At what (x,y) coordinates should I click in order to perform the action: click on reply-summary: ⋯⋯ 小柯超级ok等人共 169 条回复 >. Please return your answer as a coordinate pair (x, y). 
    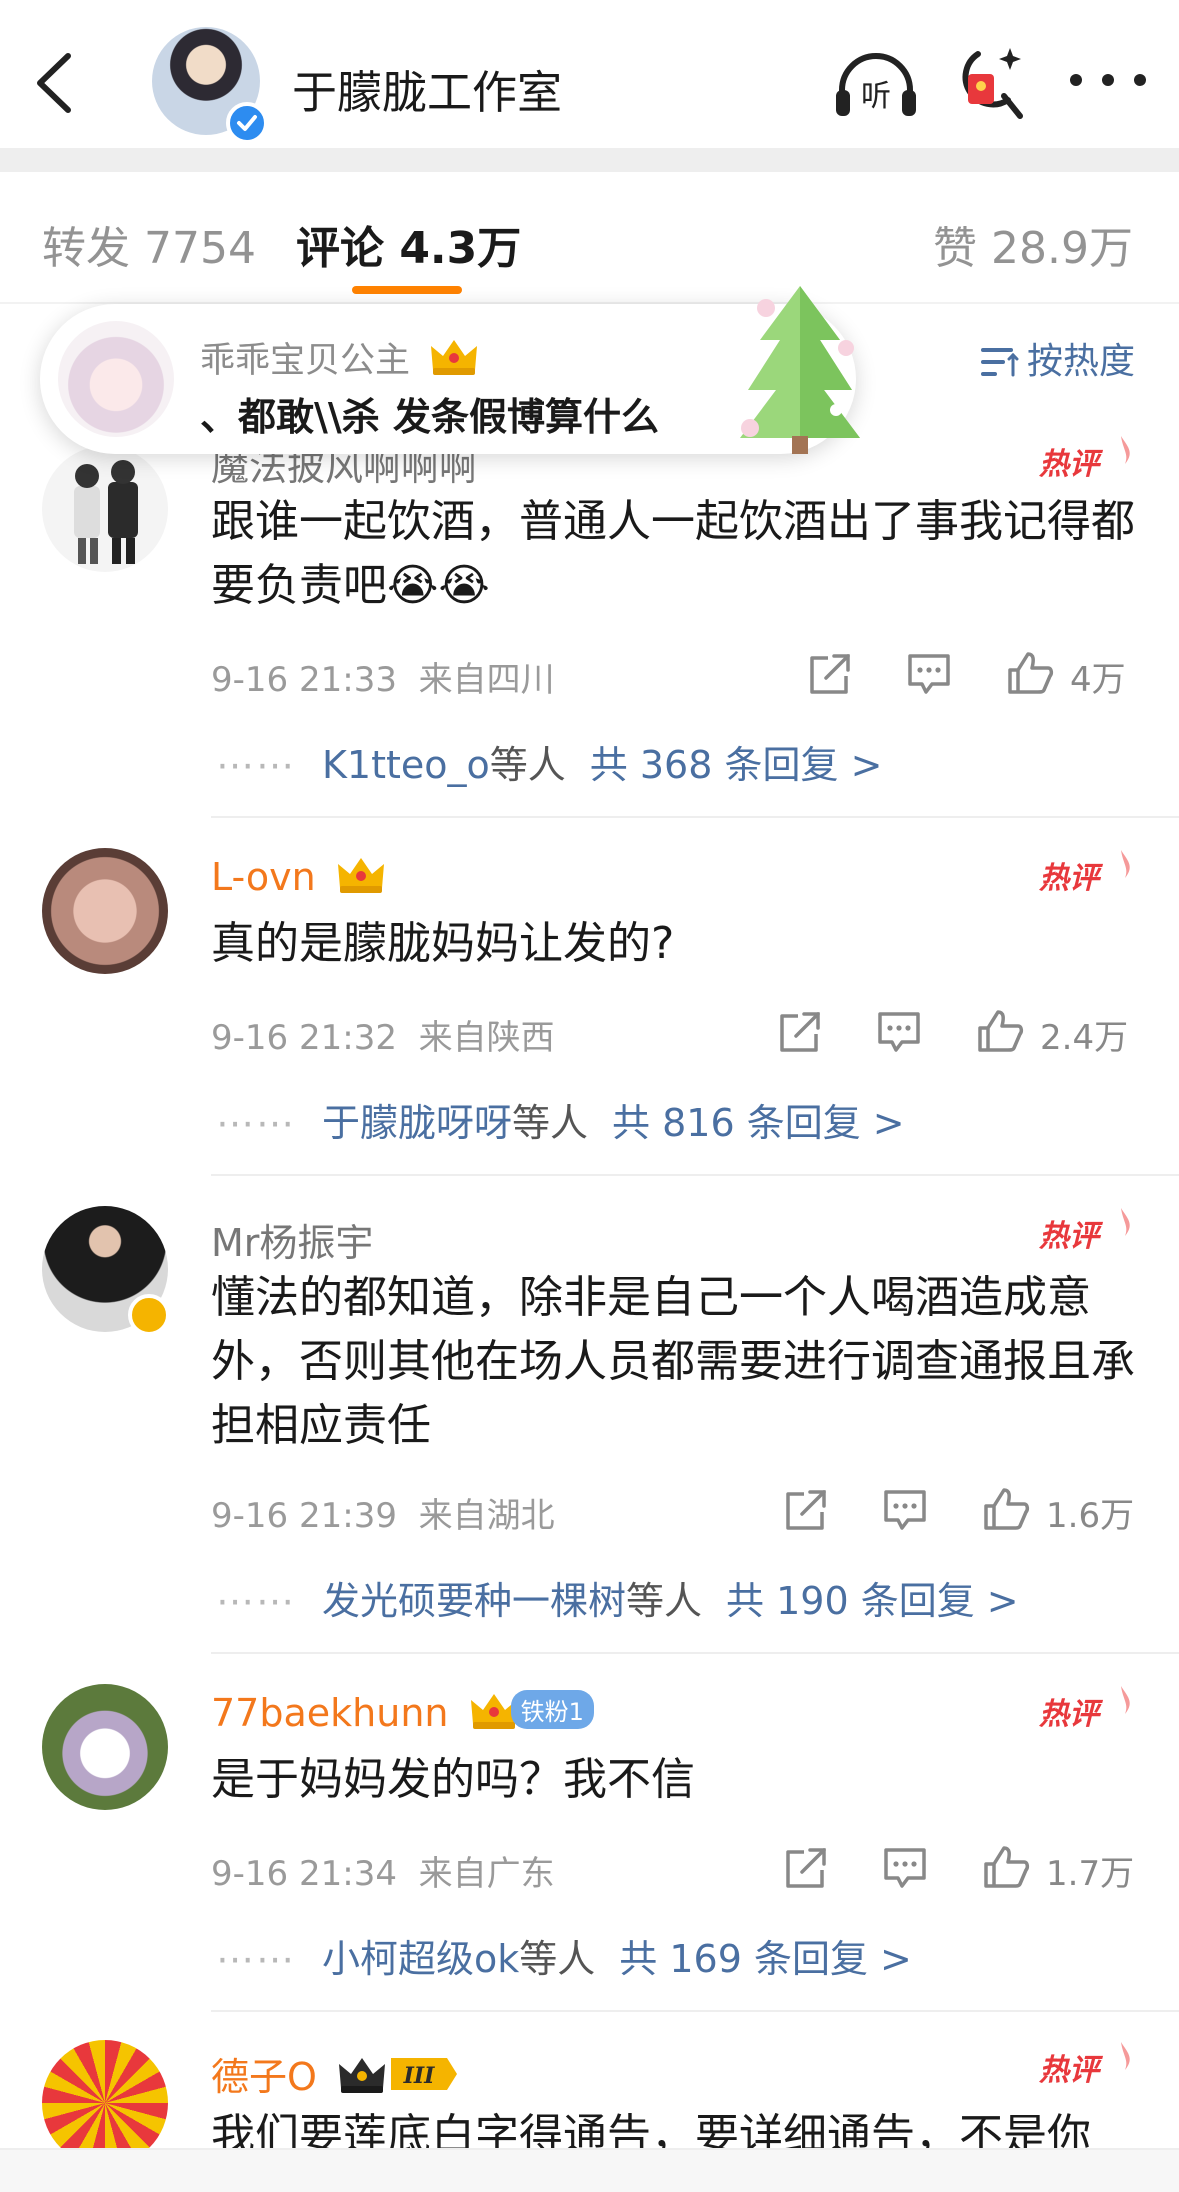
    Looking at the image, I should click on (564, 1955).